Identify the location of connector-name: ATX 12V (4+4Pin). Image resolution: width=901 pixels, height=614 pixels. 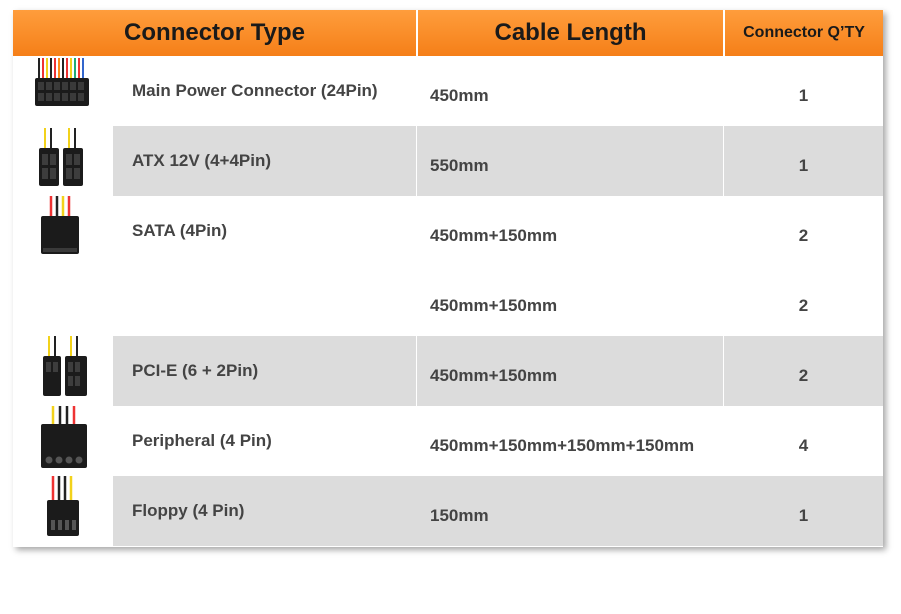
(202, 160).